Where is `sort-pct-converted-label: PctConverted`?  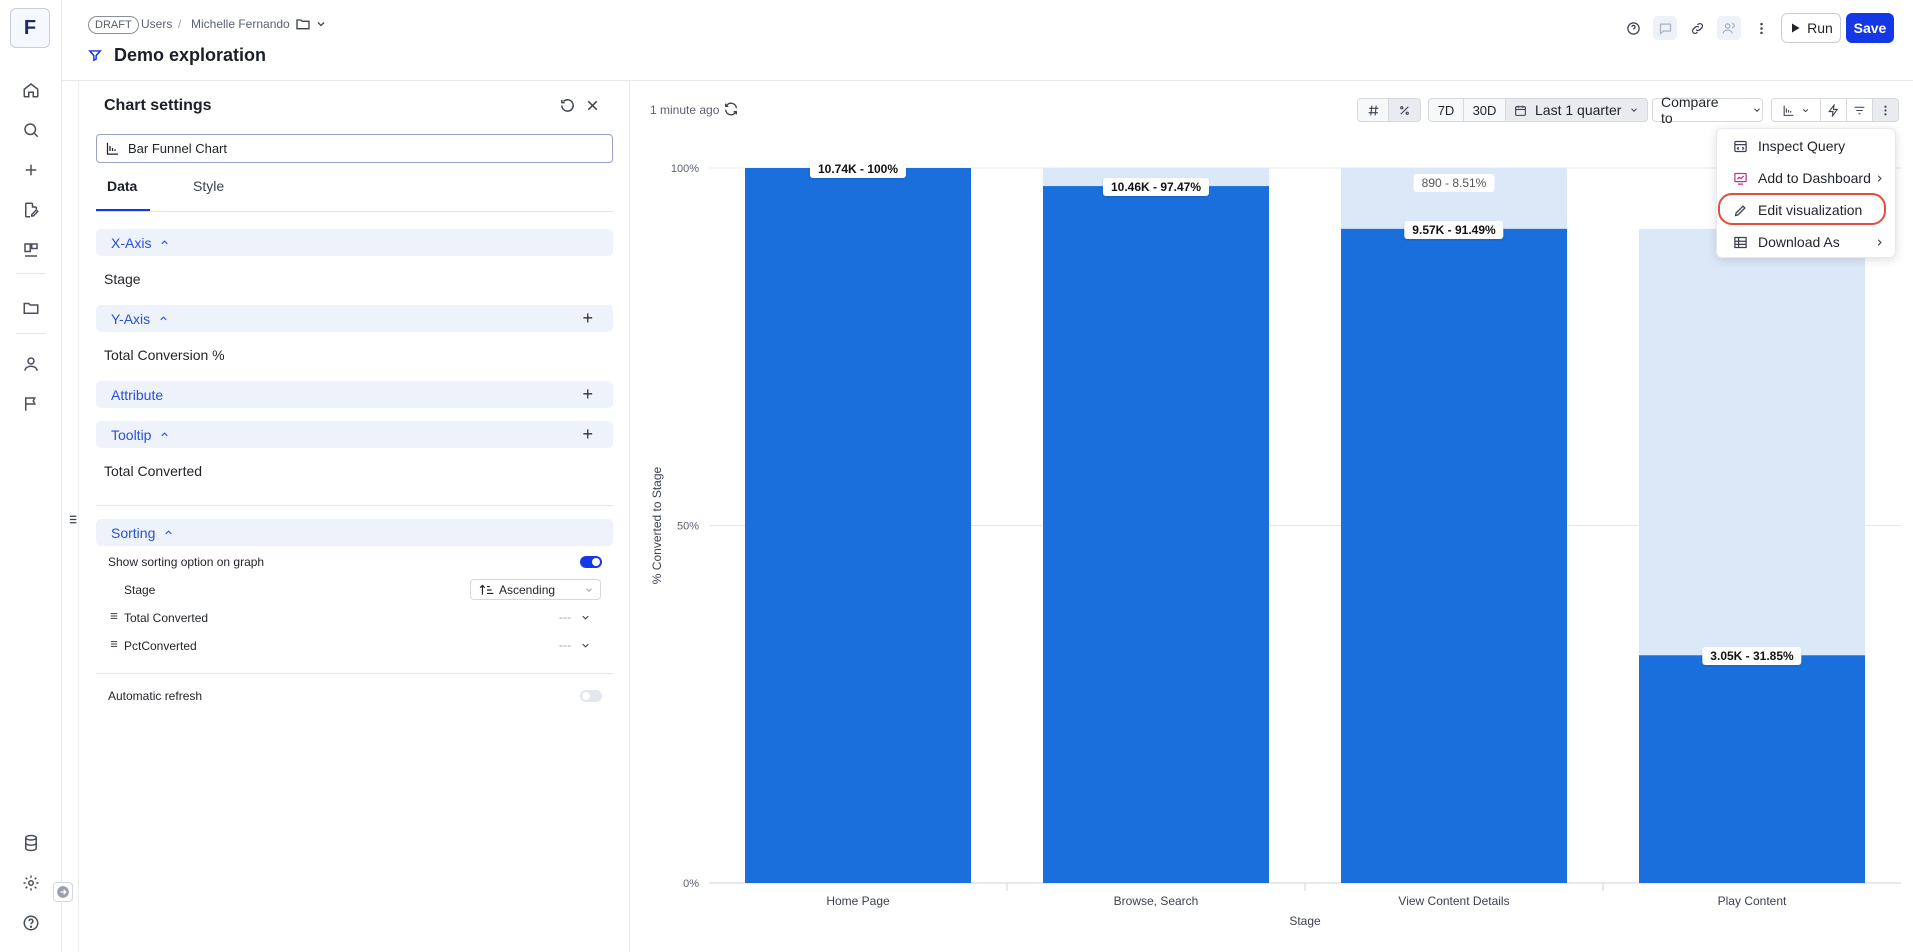 sort-pct-converted-label: PctConverted is located at coordinates (160, 646).